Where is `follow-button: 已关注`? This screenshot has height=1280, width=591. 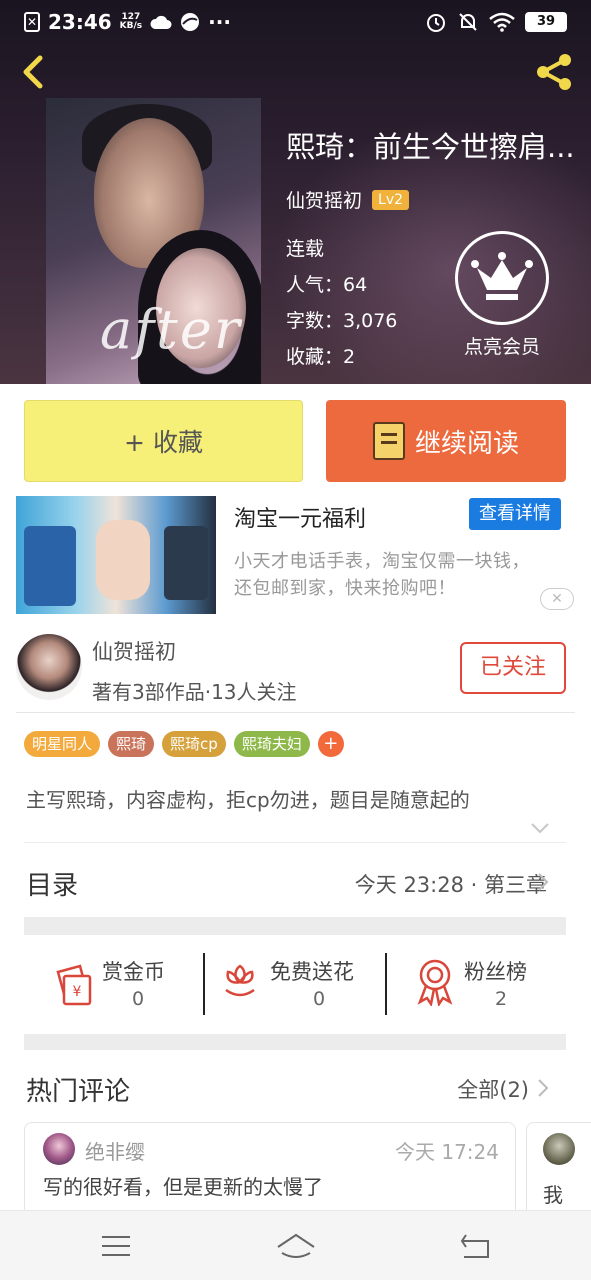 follow-button: 已关注 is located at coordinates (513, 668).